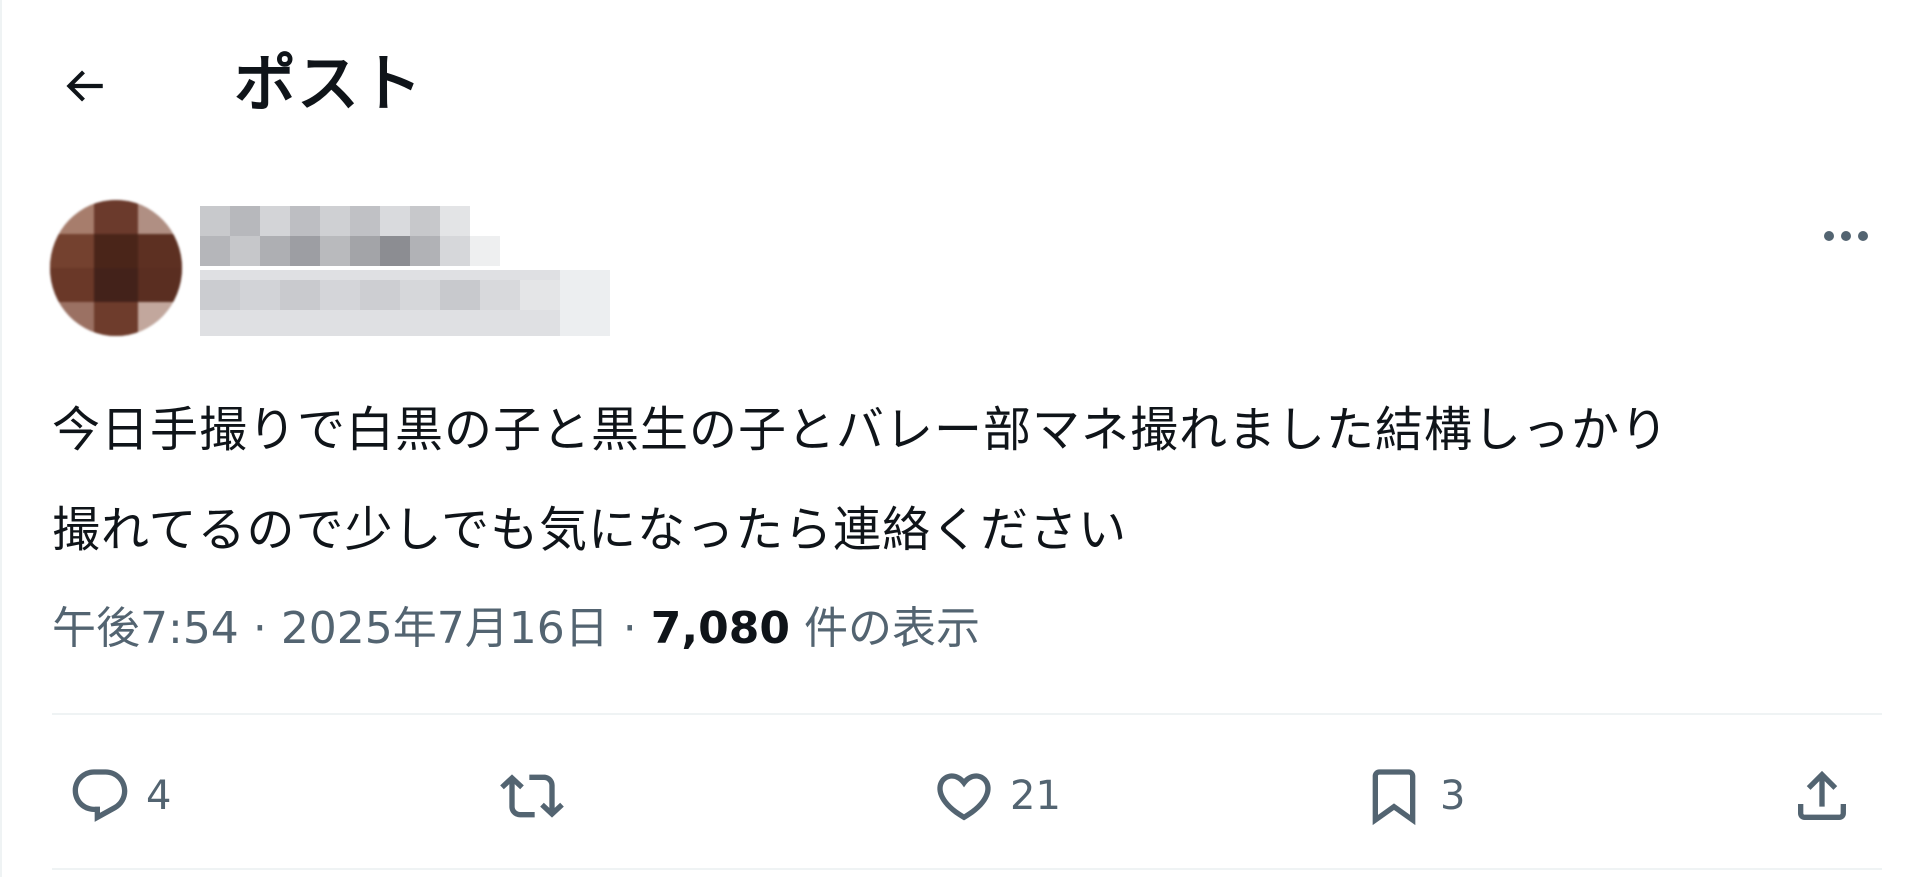  I want to click on bookmark-count: 3, so click(1453, 796).